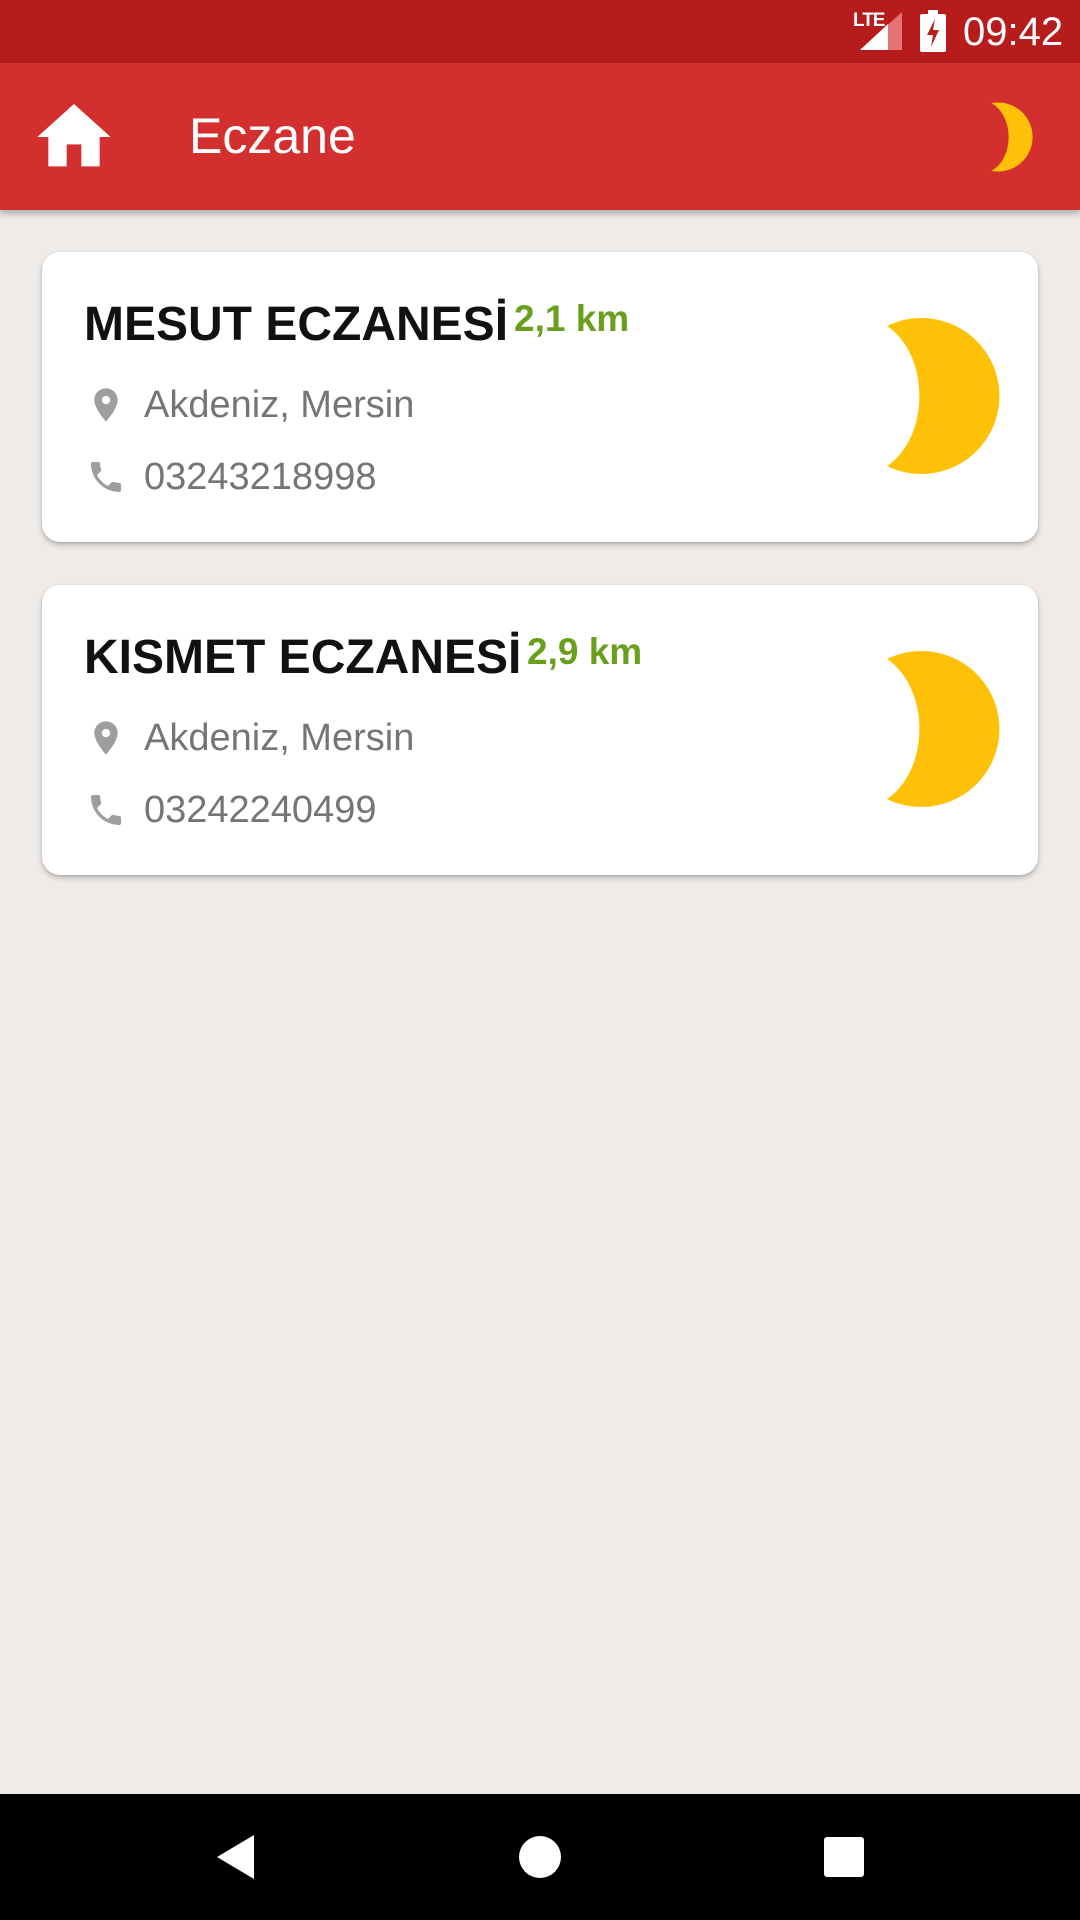  Describe the element at coordinates (572, 318) in the screenshot. I see `pharmacy-distance: 2,1 km` at that location.